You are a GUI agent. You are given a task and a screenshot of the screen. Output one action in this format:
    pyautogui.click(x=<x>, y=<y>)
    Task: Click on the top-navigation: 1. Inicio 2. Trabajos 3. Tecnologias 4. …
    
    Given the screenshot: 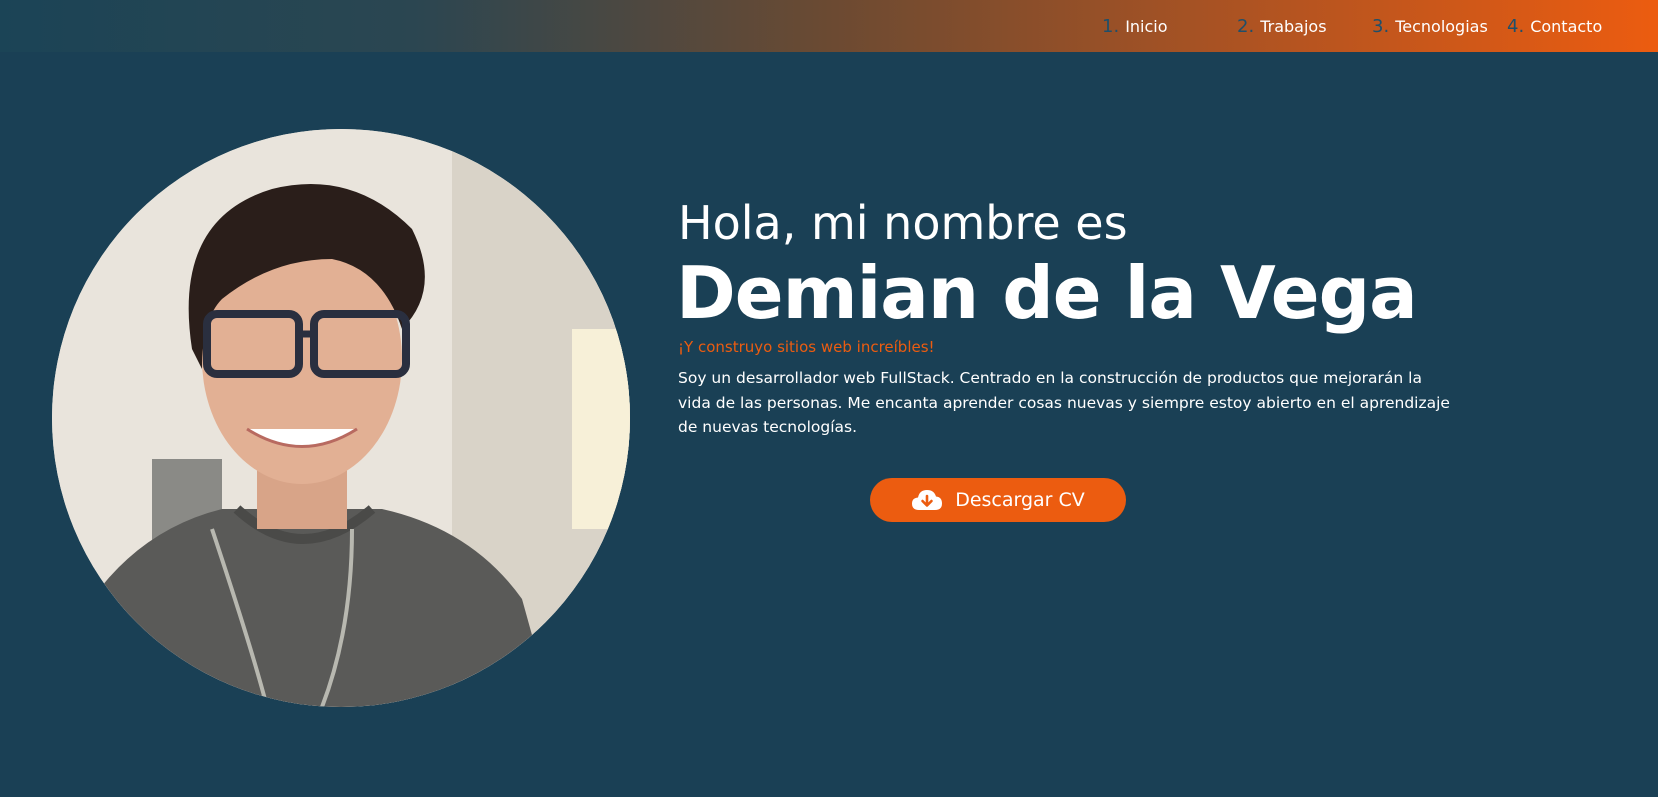 What is the action you would take?
    pyautogui.click(x=829, y=26)
    